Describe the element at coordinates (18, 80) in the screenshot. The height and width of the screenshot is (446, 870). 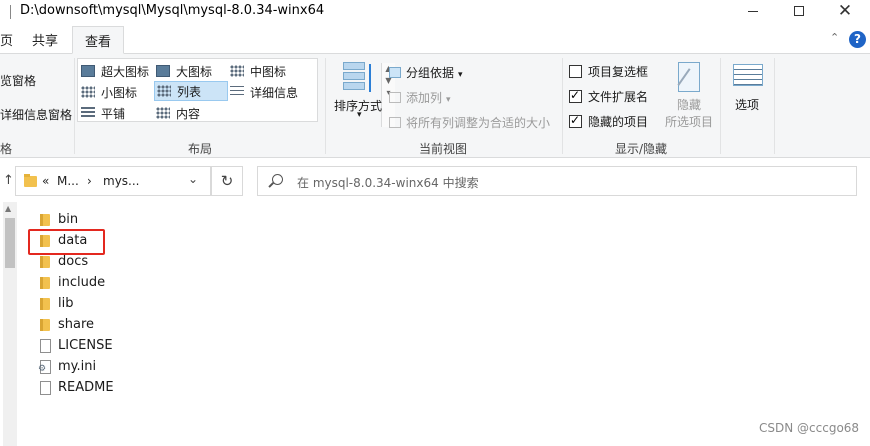
I see `preview-pane-button: 览窗格` at that location.